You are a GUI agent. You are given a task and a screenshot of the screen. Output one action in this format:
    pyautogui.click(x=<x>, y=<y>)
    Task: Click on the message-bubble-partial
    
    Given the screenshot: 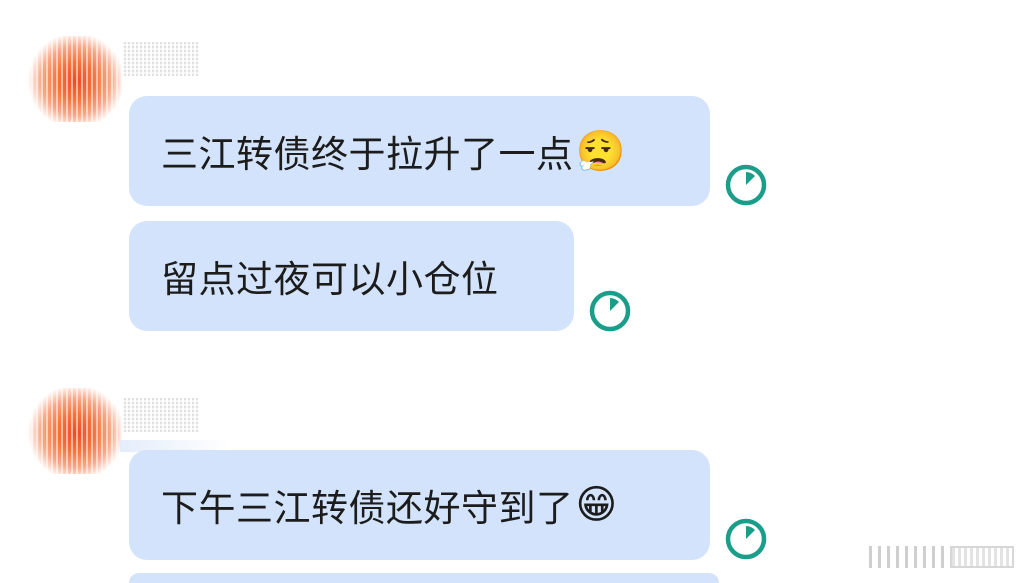 What is the action you would take?
    pyautogui.click(x=424, y=578)
    